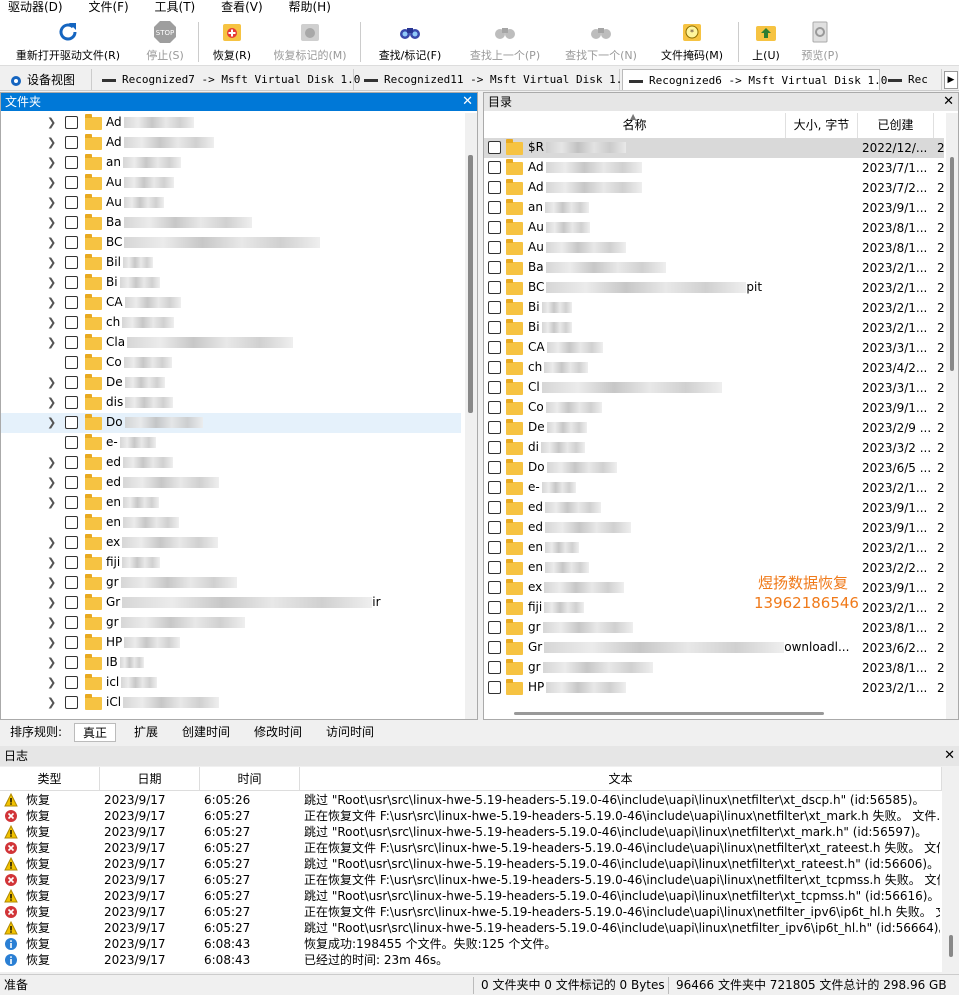 The image size is (959, 995). What do you see at coordinates (714, 628) in the screenshot?
I see `directory-row: gr 2023/8/1... 2` at bounding box center [714, 628].